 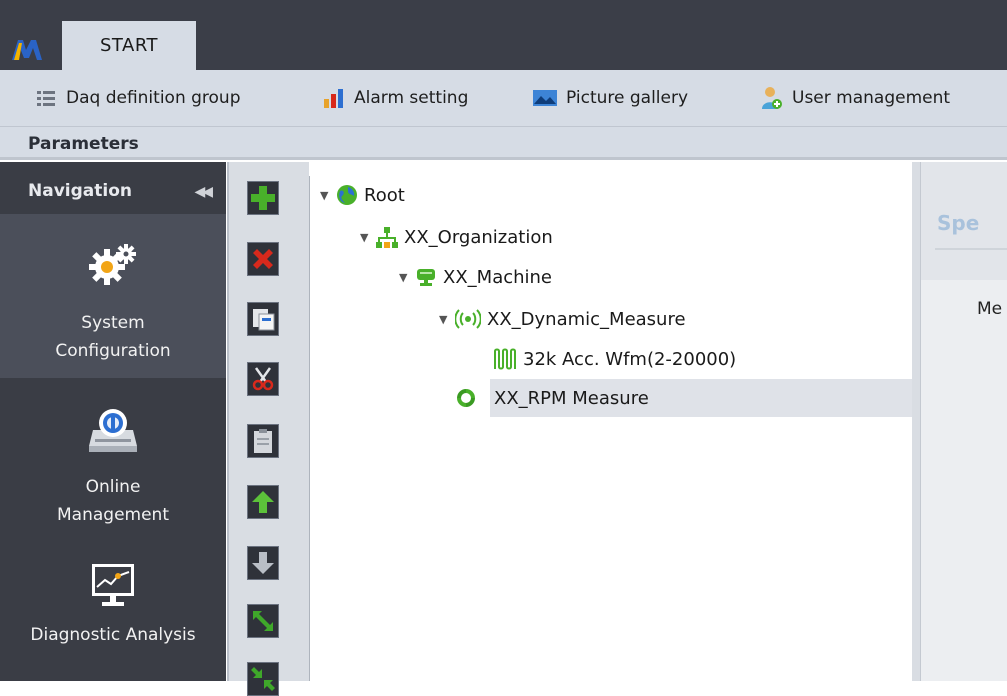 I want to click on title-bar: START, so click(x=503, y=35).